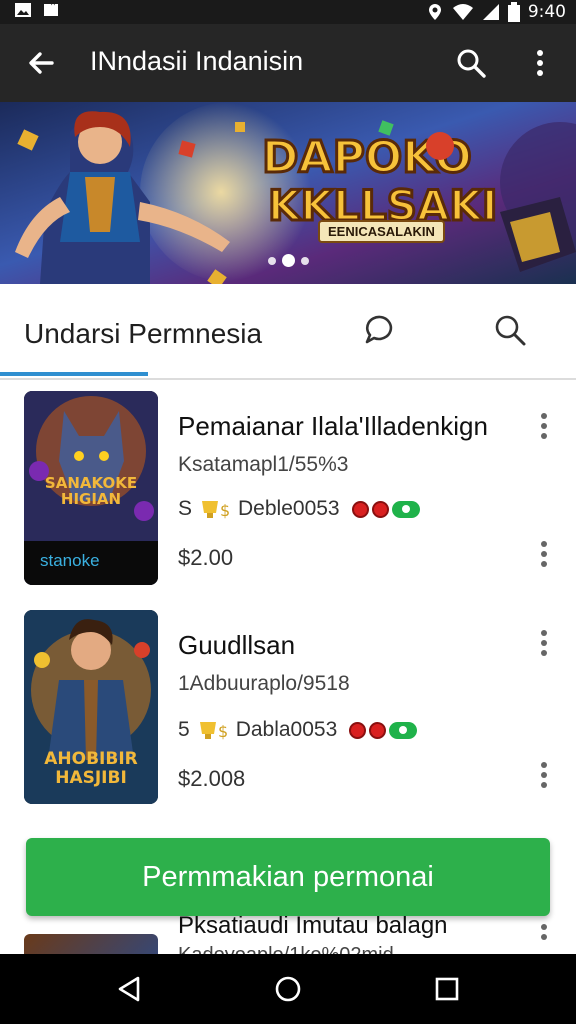 The height and width of the screenshot is (1024, 576). What do you see at coordinates (381, 231) in the screenshot?
I see `banner-subtitle: EENICASALAKIN` at bounding box center [381, 231].